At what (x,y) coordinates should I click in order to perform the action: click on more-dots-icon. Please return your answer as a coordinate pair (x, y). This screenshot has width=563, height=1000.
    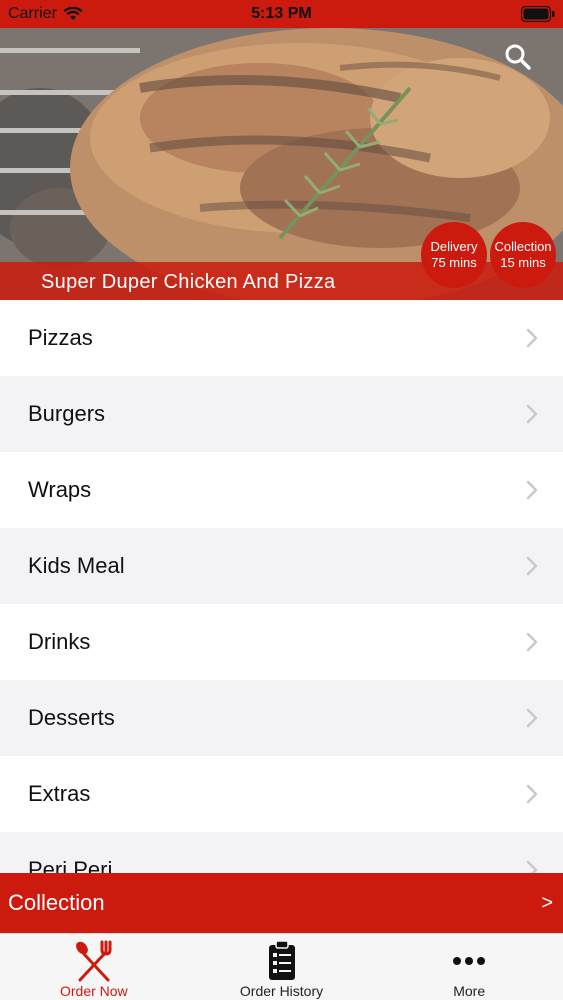
    Looking at the image, I should click on (469, 961).